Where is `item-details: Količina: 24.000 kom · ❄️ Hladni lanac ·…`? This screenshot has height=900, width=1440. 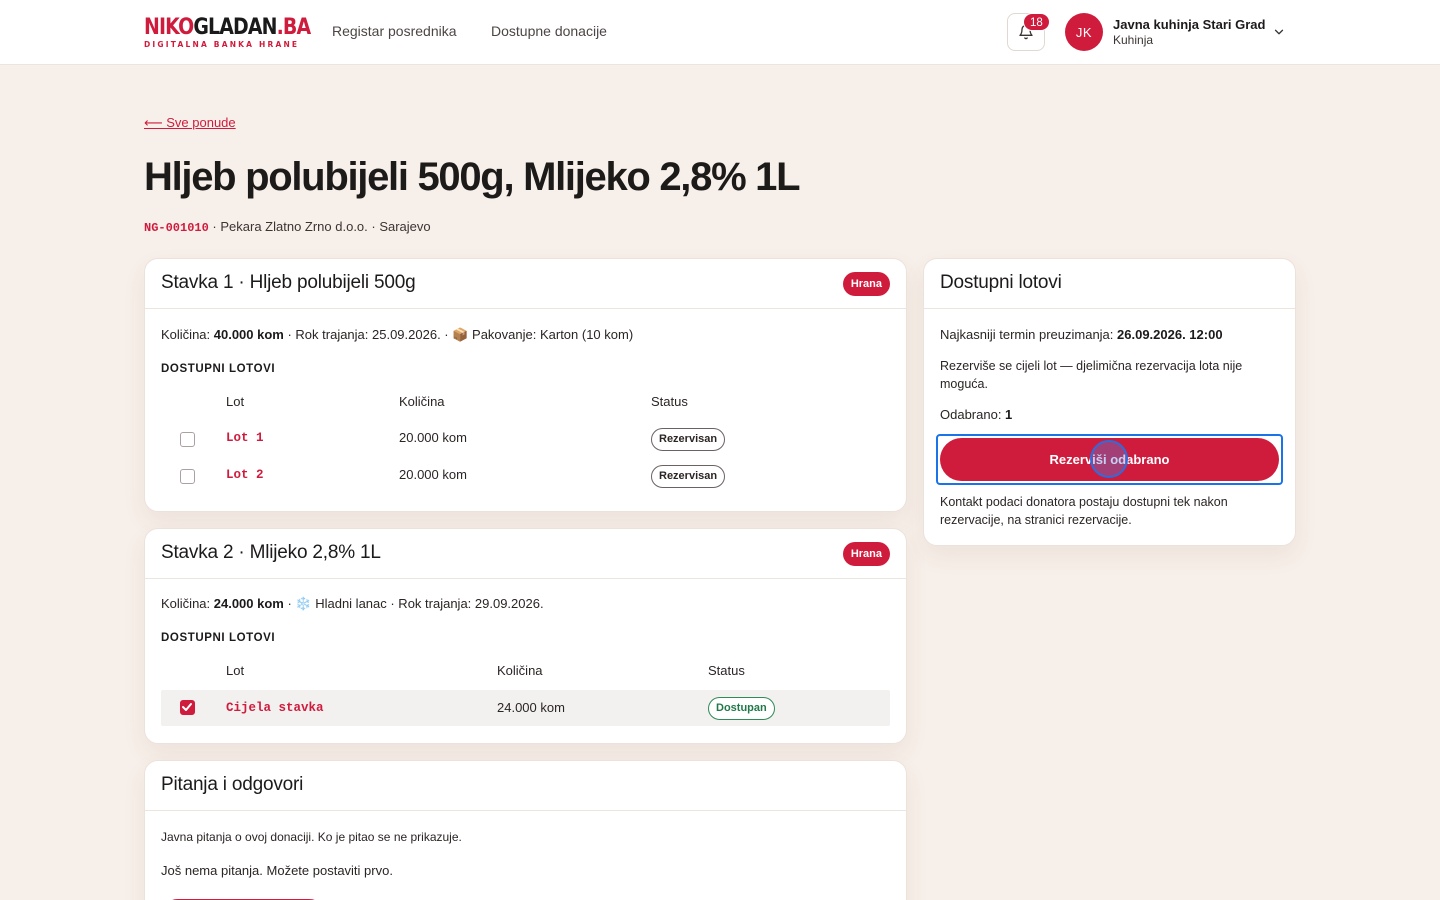
item-details: Količina: 24.000 kom · ❄️ Hladni lanac ·… is located at coordinates (352, 603).